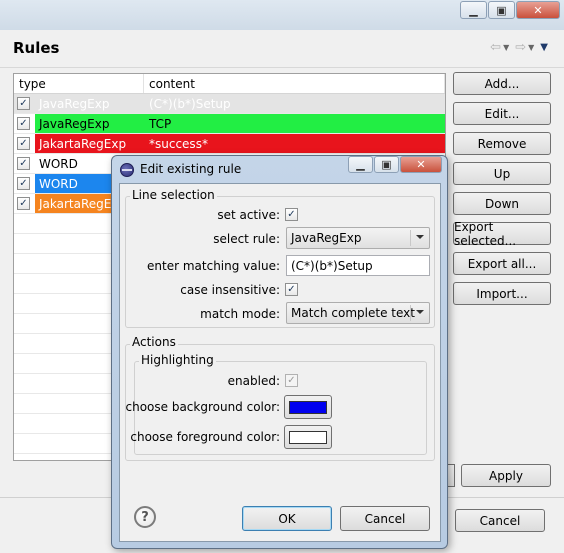 The width and height of the screenshot is (564, 553). Describe the element at coordinates (291, 380) in the screenshot. I see `enabled-checkbox: ✓` at that location.